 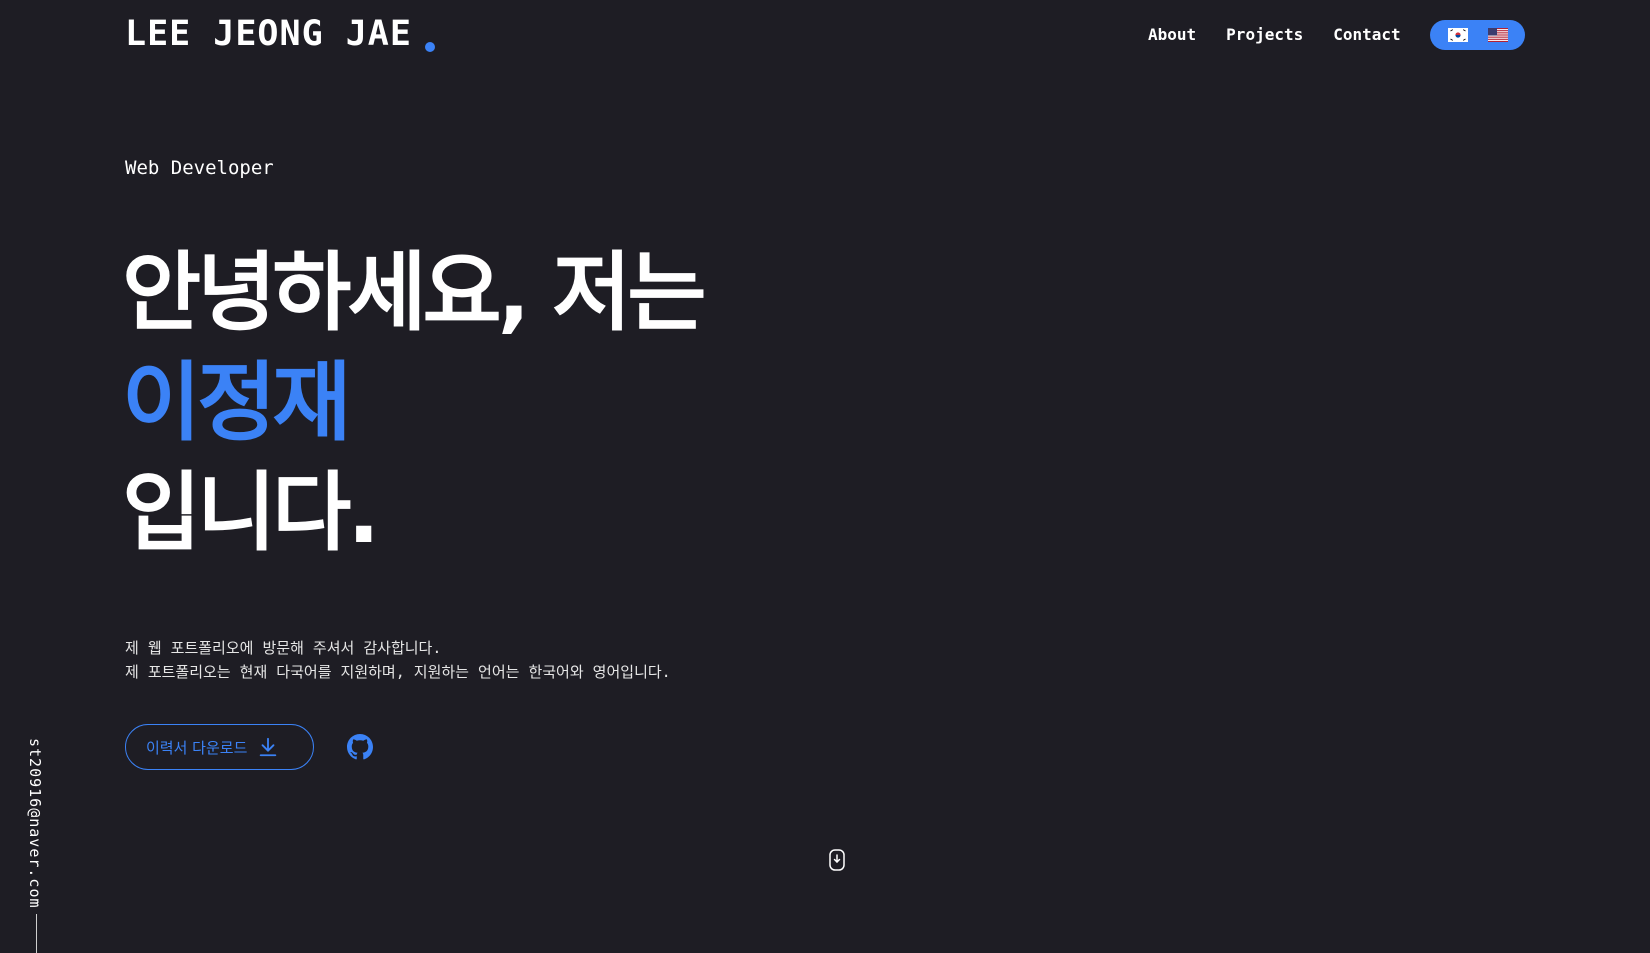 What do you see at coordinates (268, 34) in the screenshot?
I see `site-logo: LEE JEONG JAE` at bounding box center [268, 34].